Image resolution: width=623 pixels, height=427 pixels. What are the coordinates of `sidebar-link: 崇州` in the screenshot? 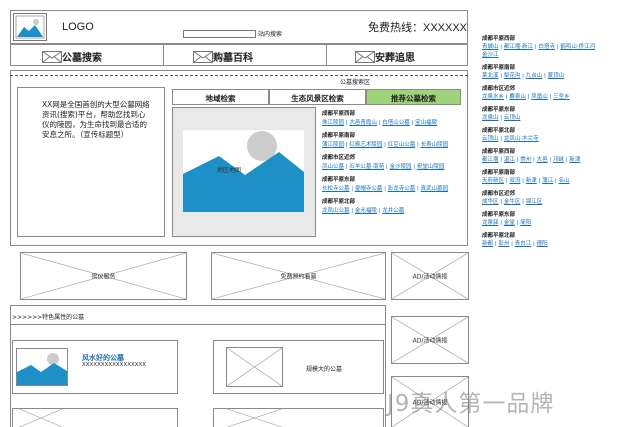 It's located at (525, 160).